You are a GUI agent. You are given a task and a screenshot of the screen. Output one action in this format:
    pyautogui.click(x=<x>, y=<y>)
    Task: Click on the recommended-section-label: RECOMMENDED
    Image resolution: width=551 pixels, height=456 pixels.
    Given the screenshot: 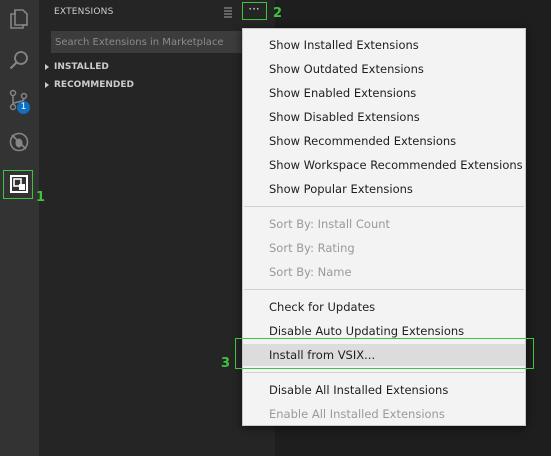 What is the action you would take?
    pyautogui.click(x=94, y=85)
    